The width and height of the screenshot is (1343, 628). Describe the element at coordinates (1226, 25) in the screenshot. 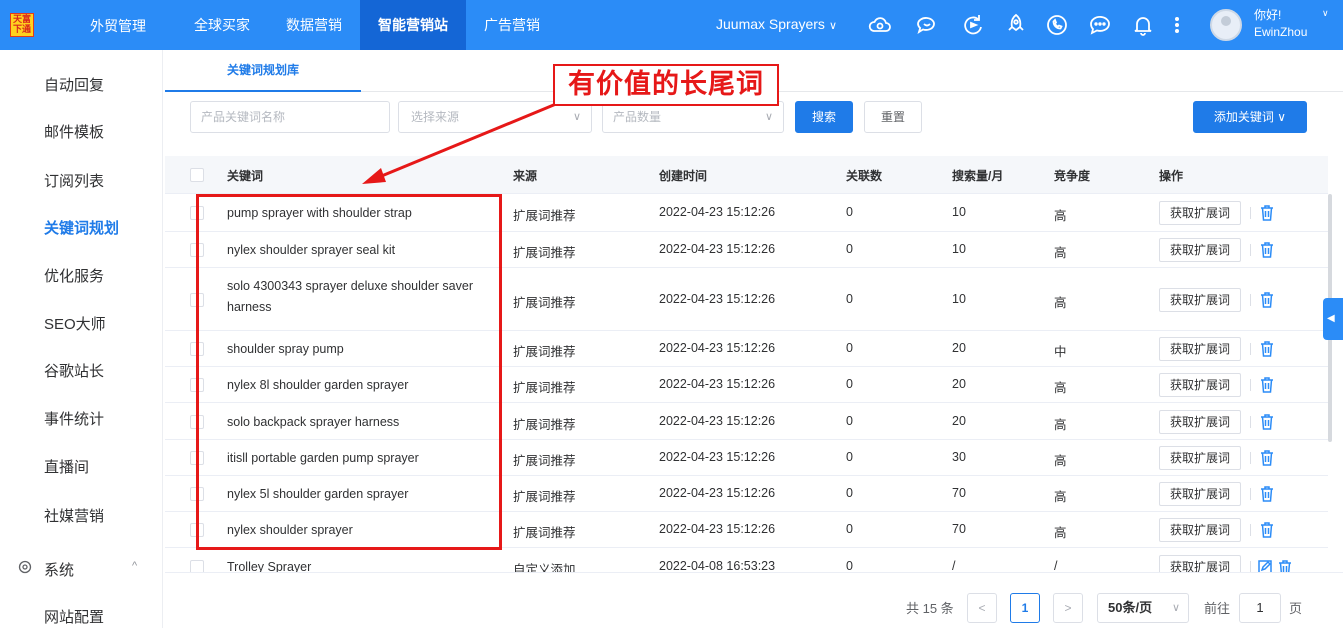

I see `avatar` at that location.